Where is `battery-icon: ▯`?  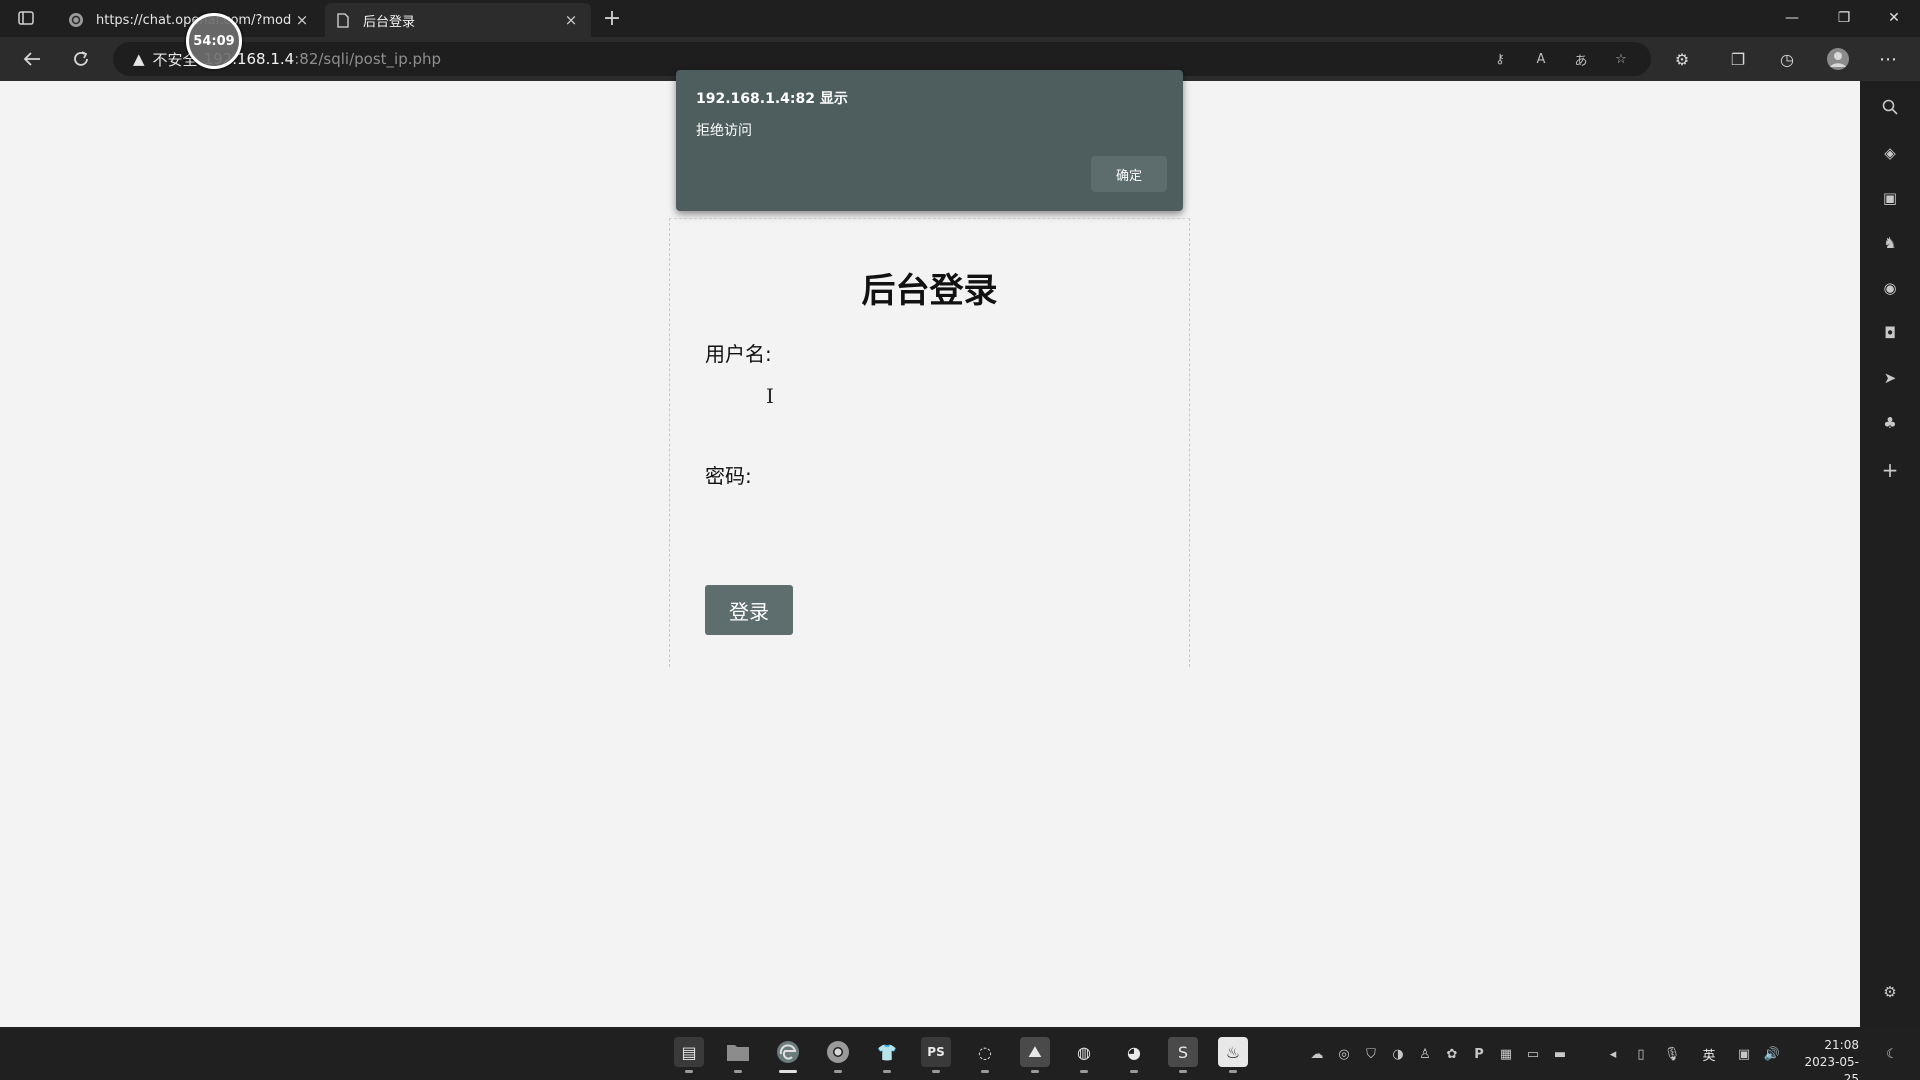
battery-icon: ▯ is located at coordinates (1641, 1054).